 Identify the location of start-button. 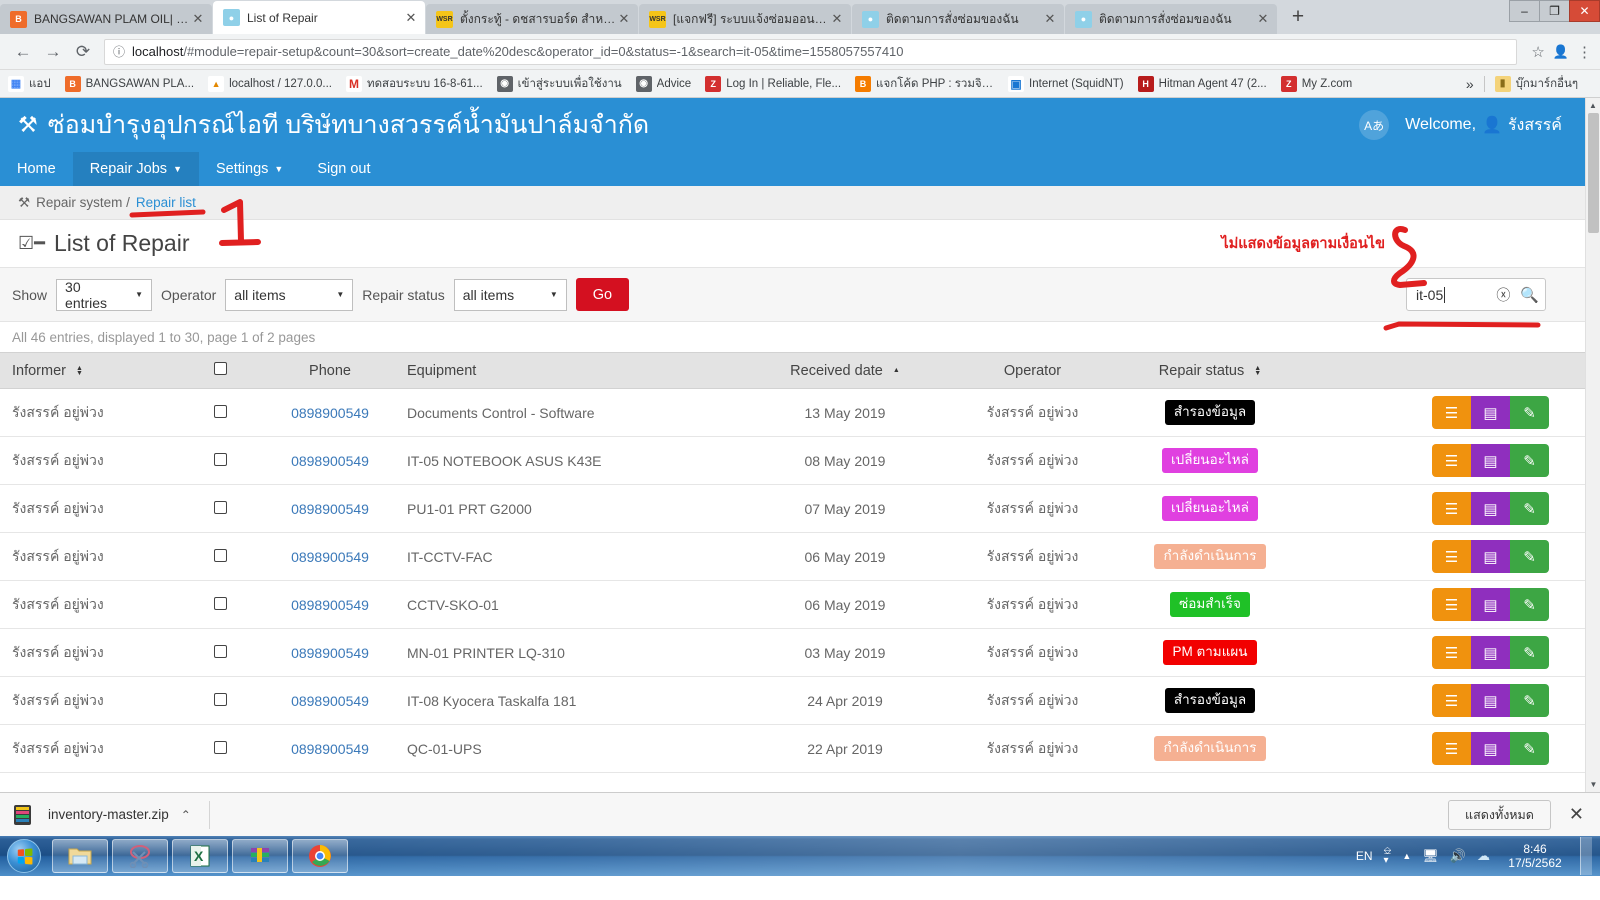
(24, 856).